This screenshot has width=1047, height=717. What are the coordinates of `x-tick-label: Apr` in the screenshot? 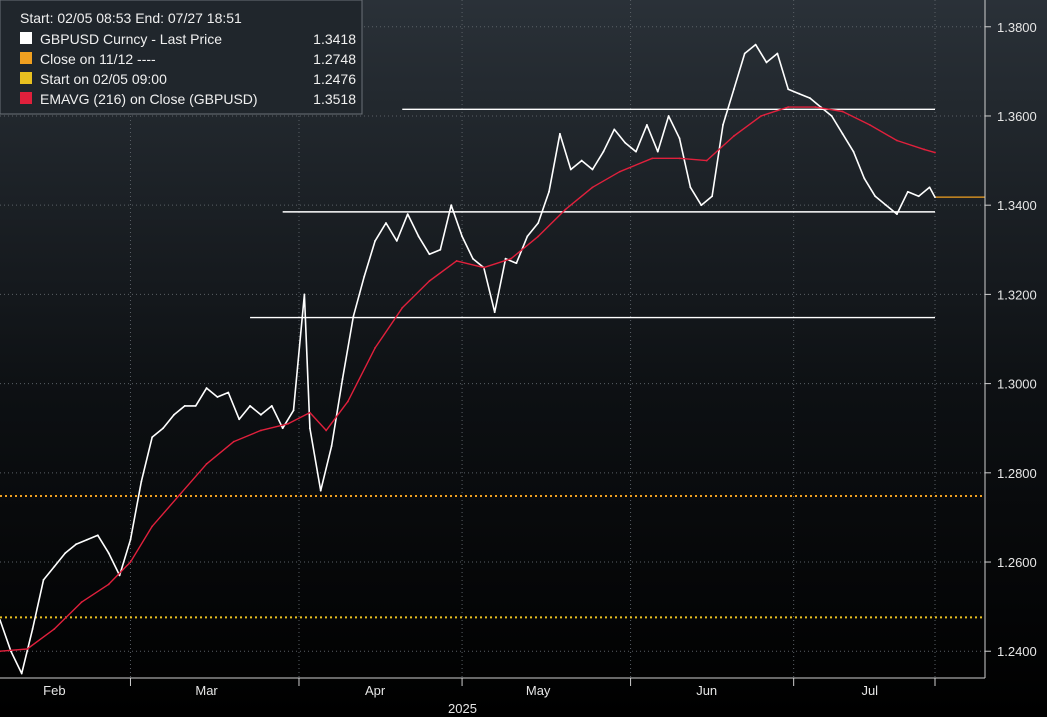 It's located at (375, 690).